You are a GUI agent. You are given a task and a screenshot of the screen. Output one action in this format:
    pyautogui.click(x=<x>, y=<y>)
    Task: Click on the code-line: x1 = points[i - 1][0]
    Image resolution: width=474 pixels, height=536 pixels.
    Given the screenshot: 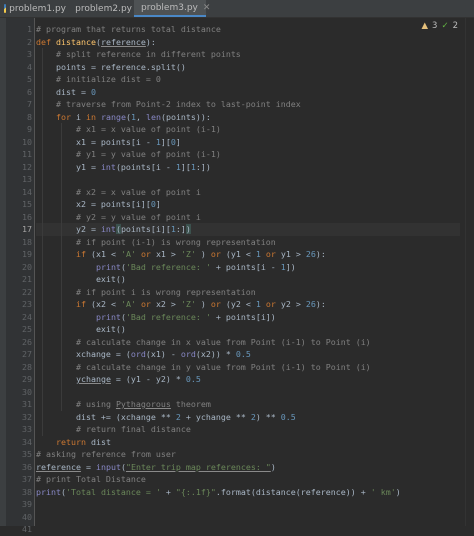 What is the action you would take?
    pyautogui.click(x=108, y=142)
    